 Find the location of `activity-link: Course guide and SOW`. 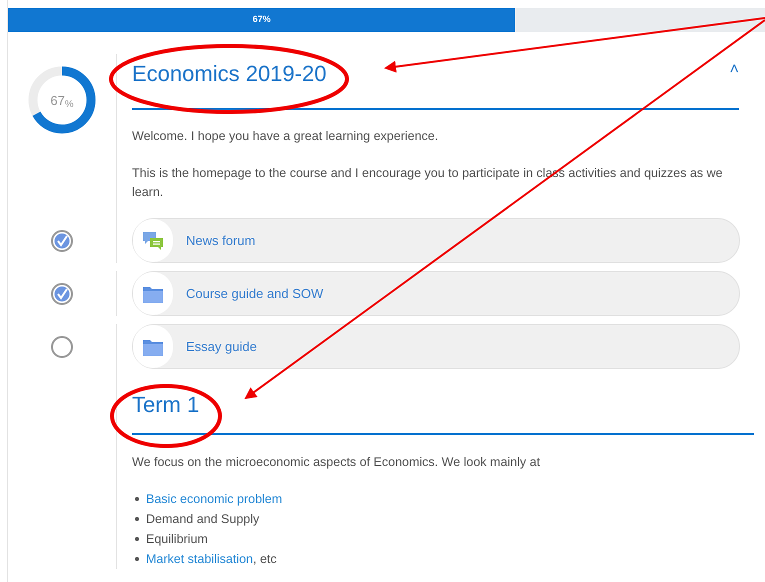

activity-link: Course guide and SOW is located at coordinates (255, 294).